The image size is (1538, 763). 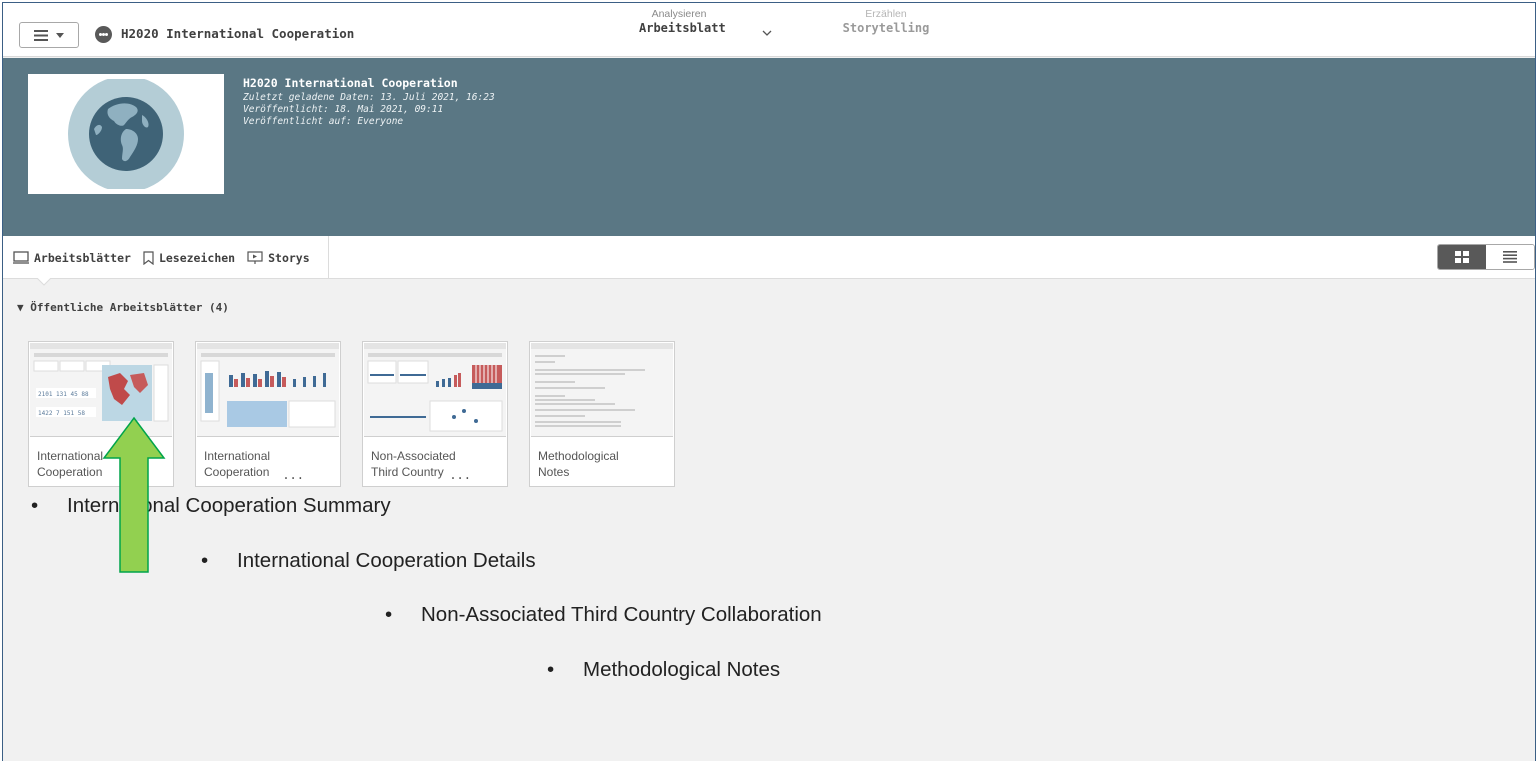 I want to click on view-toggle, so click(x=1486, y=257).